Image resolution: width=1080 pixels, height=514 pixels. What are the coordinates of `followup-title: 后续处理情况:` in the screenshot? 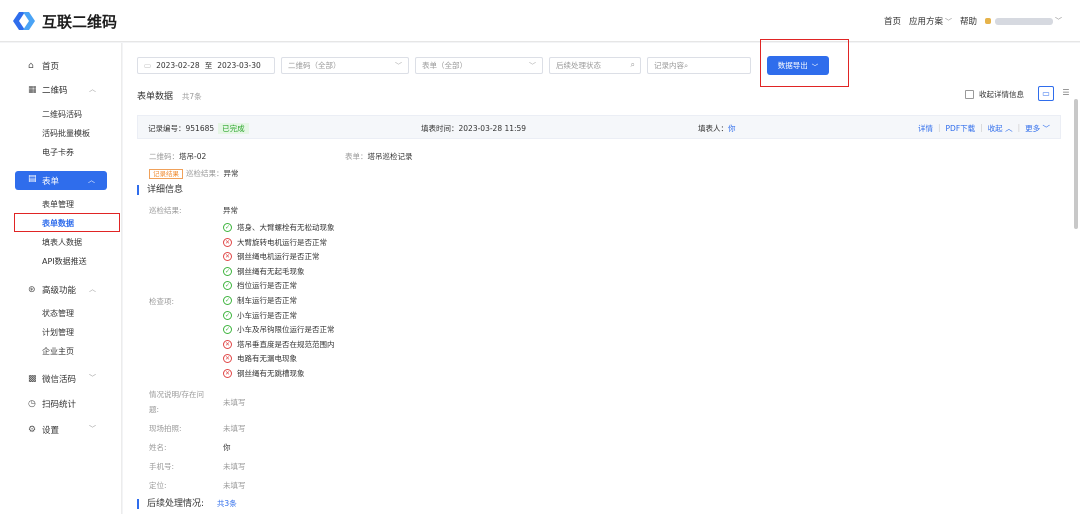 It's located at (176, 504).